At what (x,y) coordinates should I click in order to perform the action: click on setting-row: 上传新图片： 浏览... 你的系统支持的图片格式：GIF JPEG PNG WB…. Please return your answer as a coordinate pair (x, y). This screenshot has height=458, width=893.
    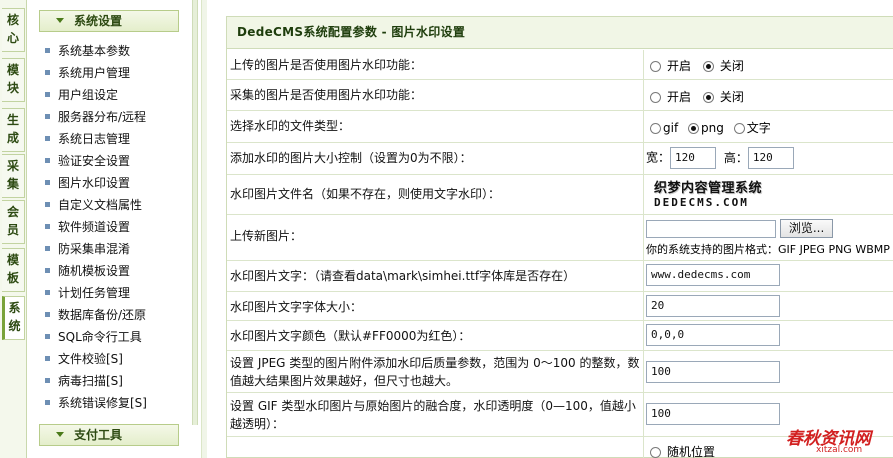
    Looking at the image, I should click on (560, 238).